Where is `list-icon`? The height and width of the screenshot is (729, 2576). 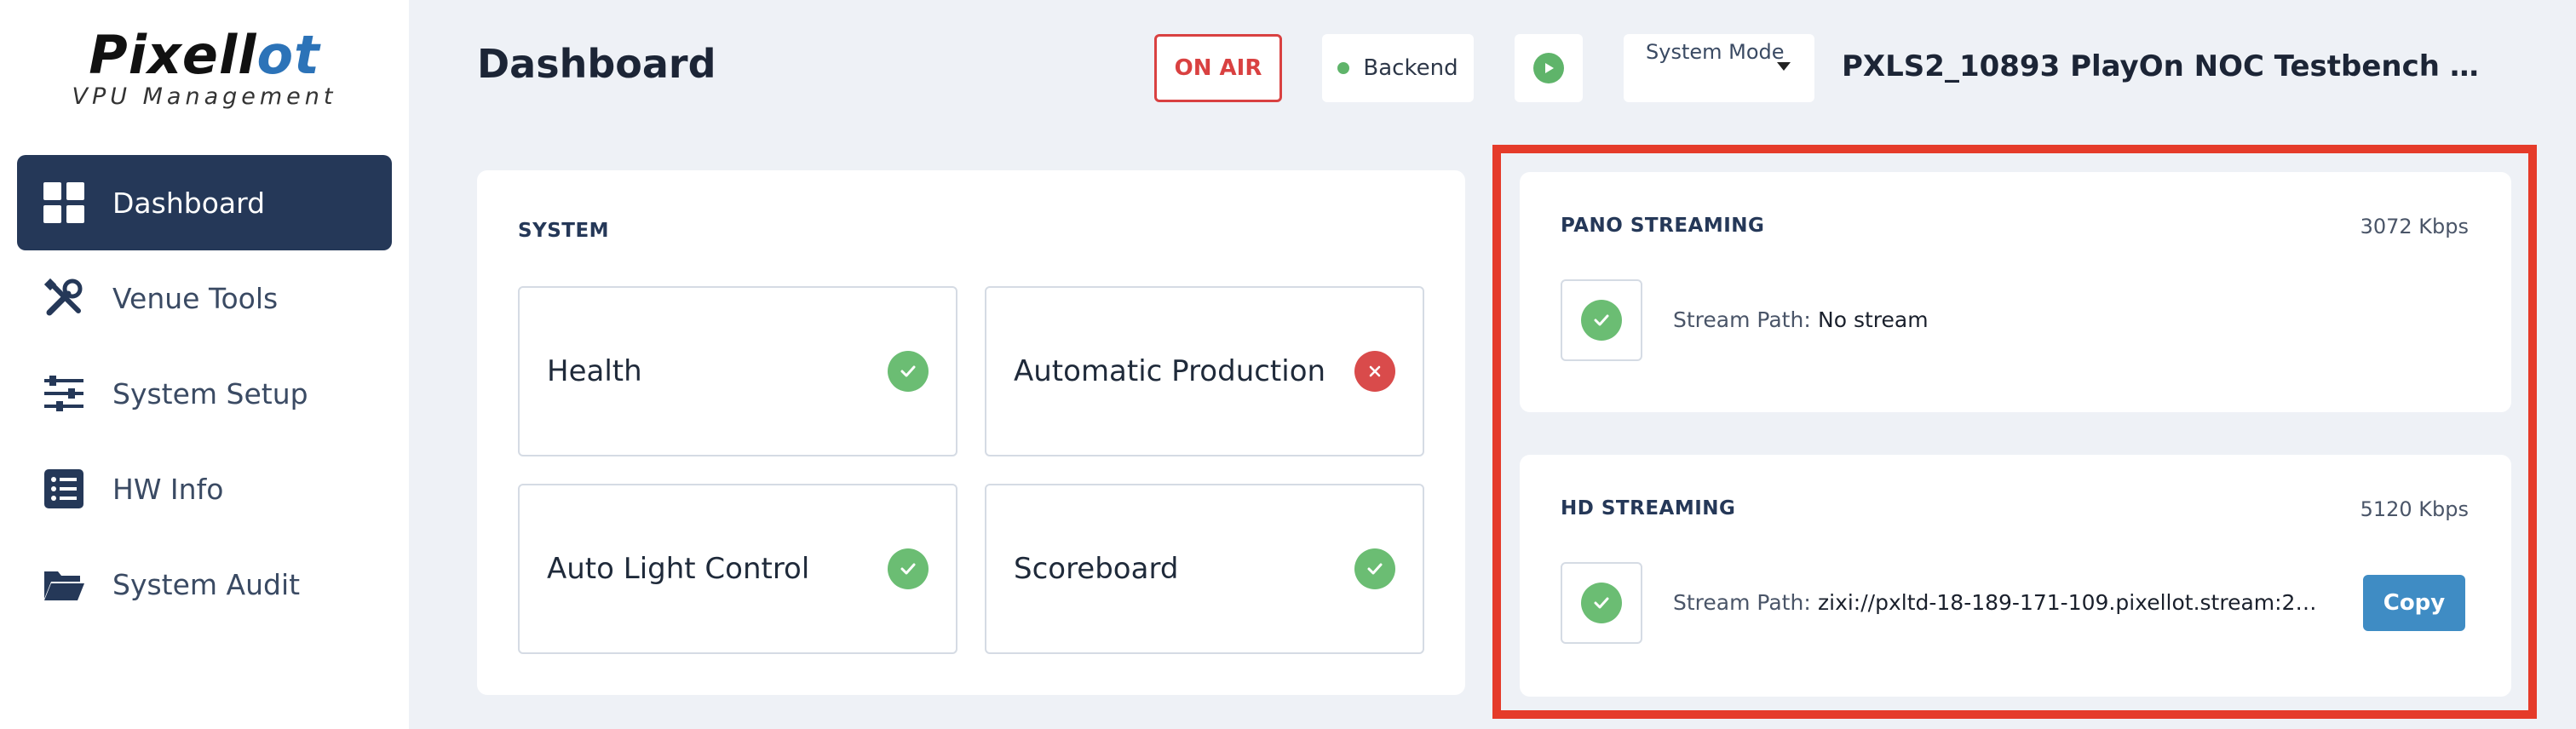 list-icon is located at coordinates (64, 489).